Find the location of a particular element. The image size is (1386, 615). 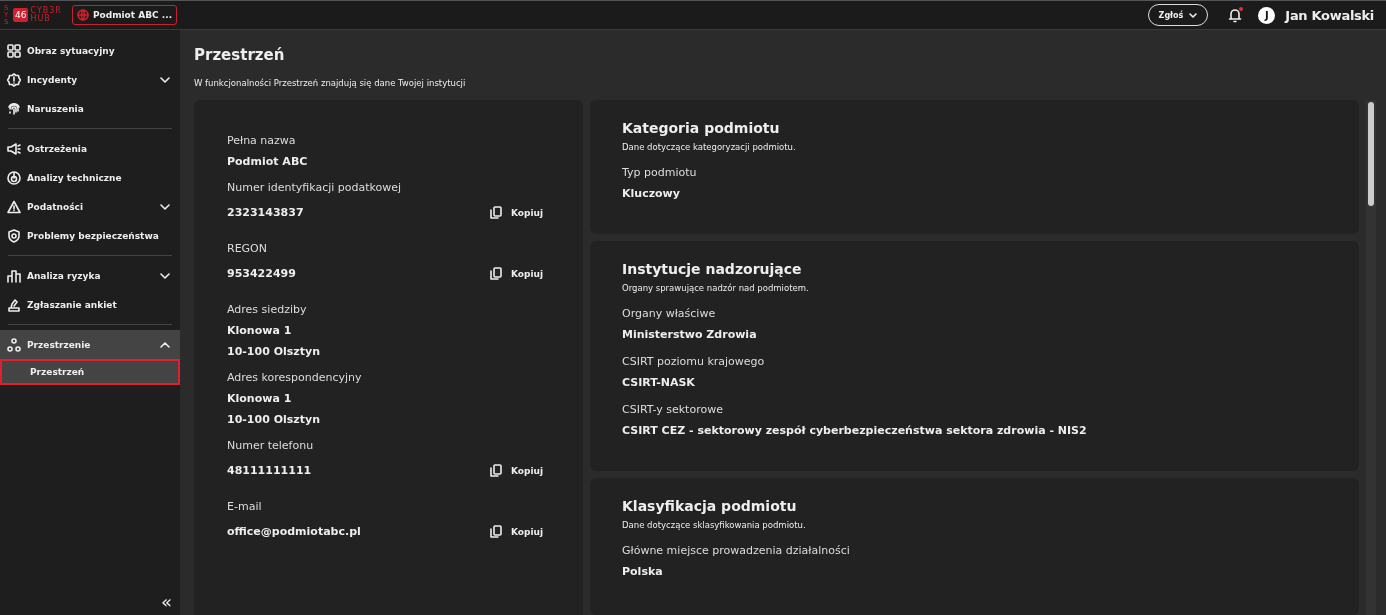

megaphone-icon is located at coordinates (14, 148).